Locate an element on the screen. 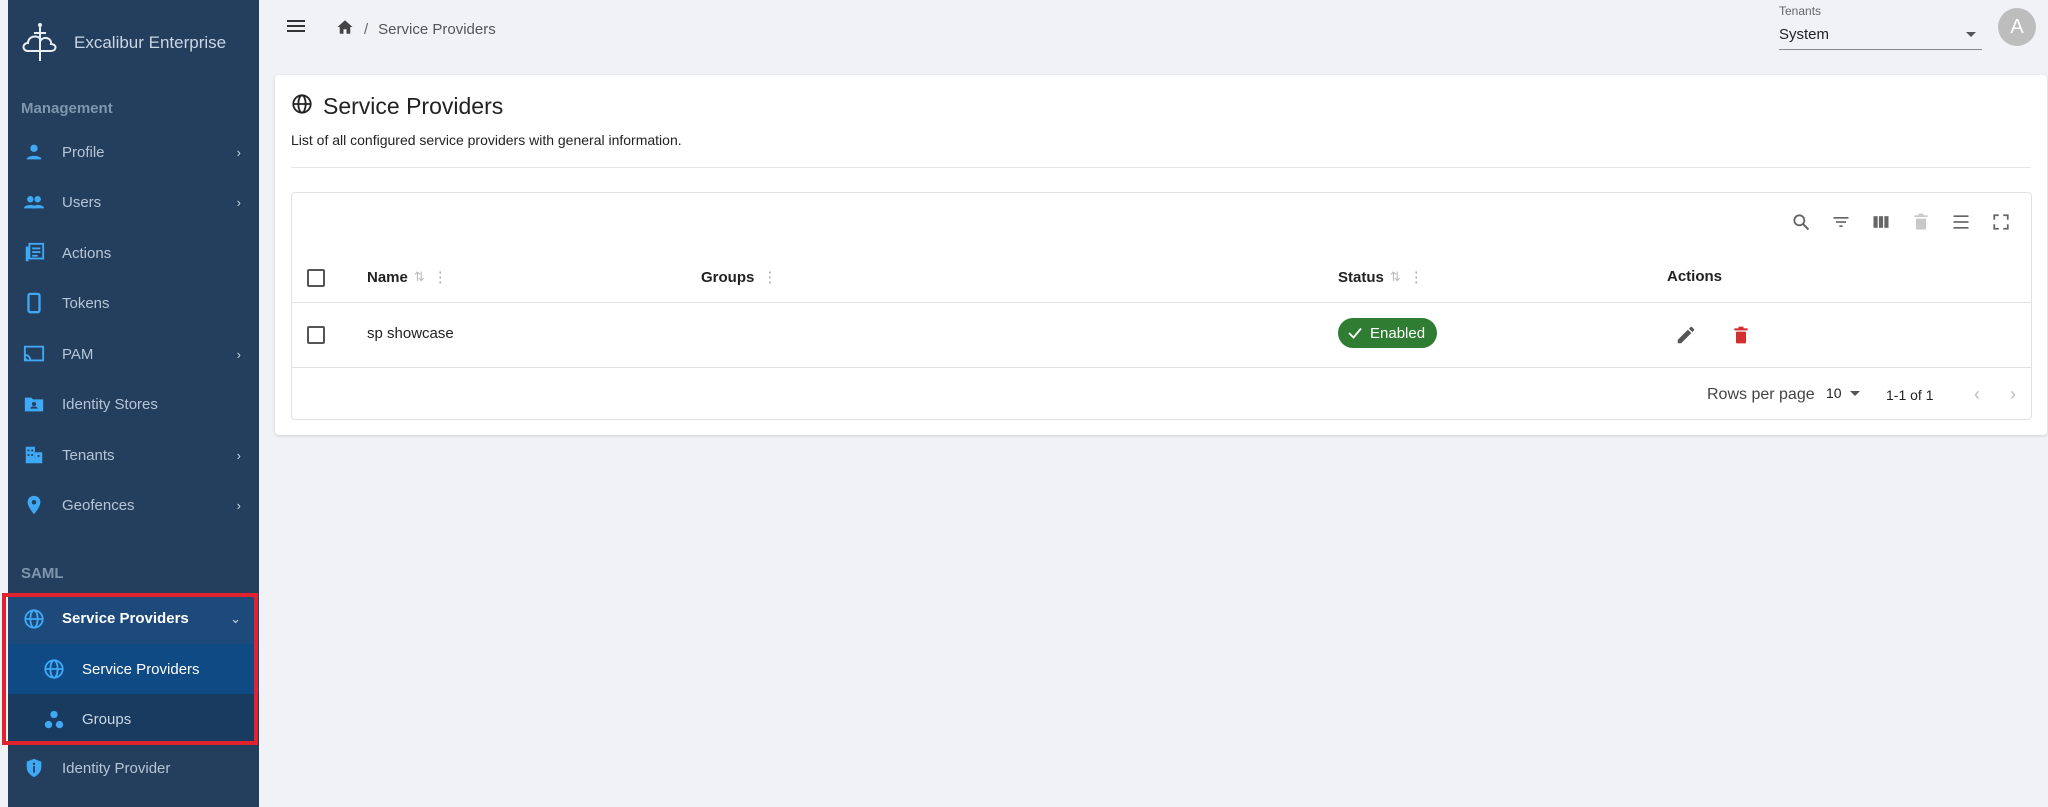 The height and width of the screenshot is (807, 2048). column-header-name: Name ⇅ ⋮ is located at coordinates (407, 277).